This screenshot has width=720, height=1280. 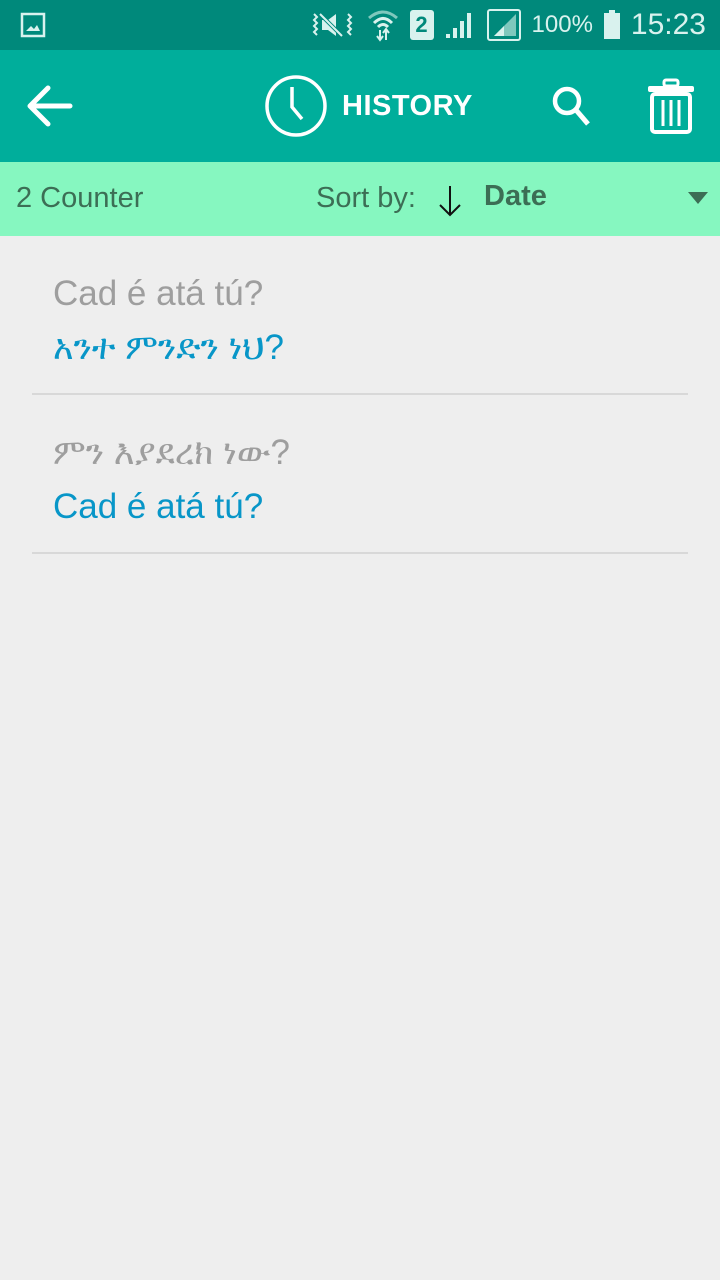 What do you see at coordinates (171, 452) in the screenshot?
I see `source-text: ምን እያደረክ ነው?` at bounding box center [171, 452].